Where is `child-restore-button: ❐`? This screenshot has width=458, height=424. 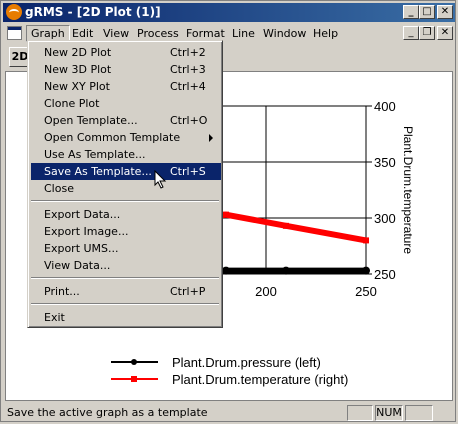
child-restore-button: ❐ is located at coordinates (427, 33).